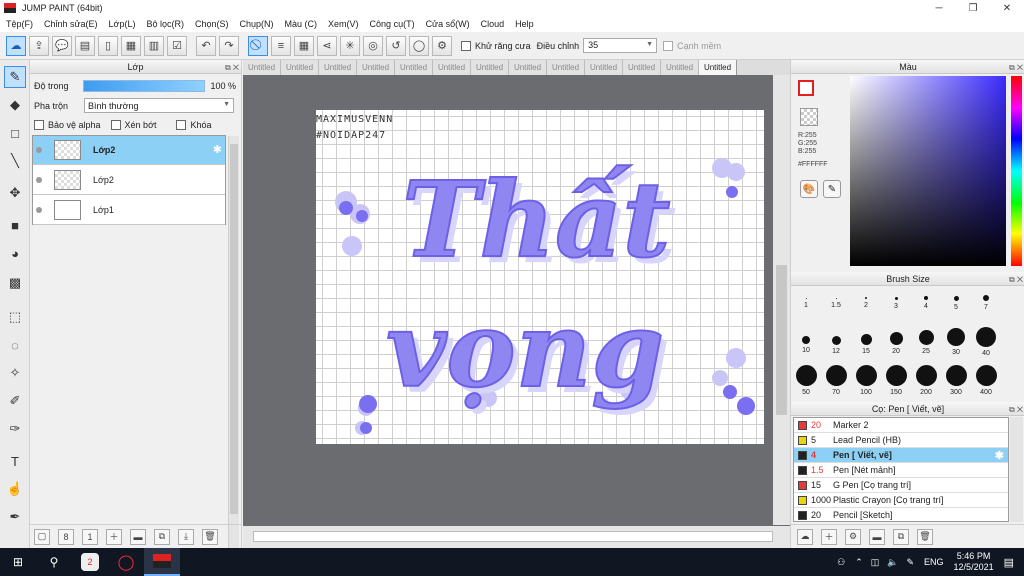 The width and height of the screenshot is (1024, 576). I want to click on brush-size-option: 2, so click(866, 303).